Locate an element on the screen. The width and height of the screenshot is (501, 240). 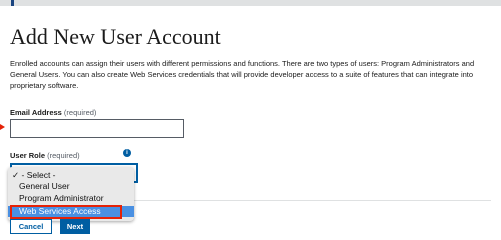
top-bar-accent is located at coordinates (12, 3).